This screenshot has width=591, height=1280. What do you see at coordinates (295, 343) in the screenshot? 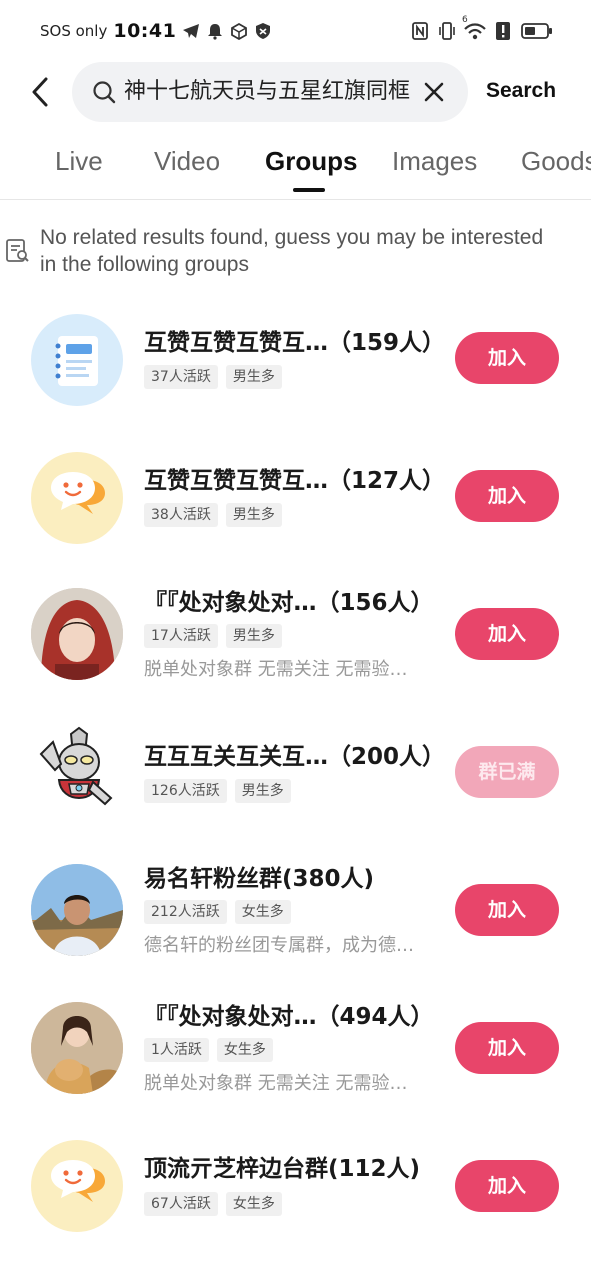
I see `group-title: 互赞互赞互赞互…（159人）` at bounding box center [295, 343].